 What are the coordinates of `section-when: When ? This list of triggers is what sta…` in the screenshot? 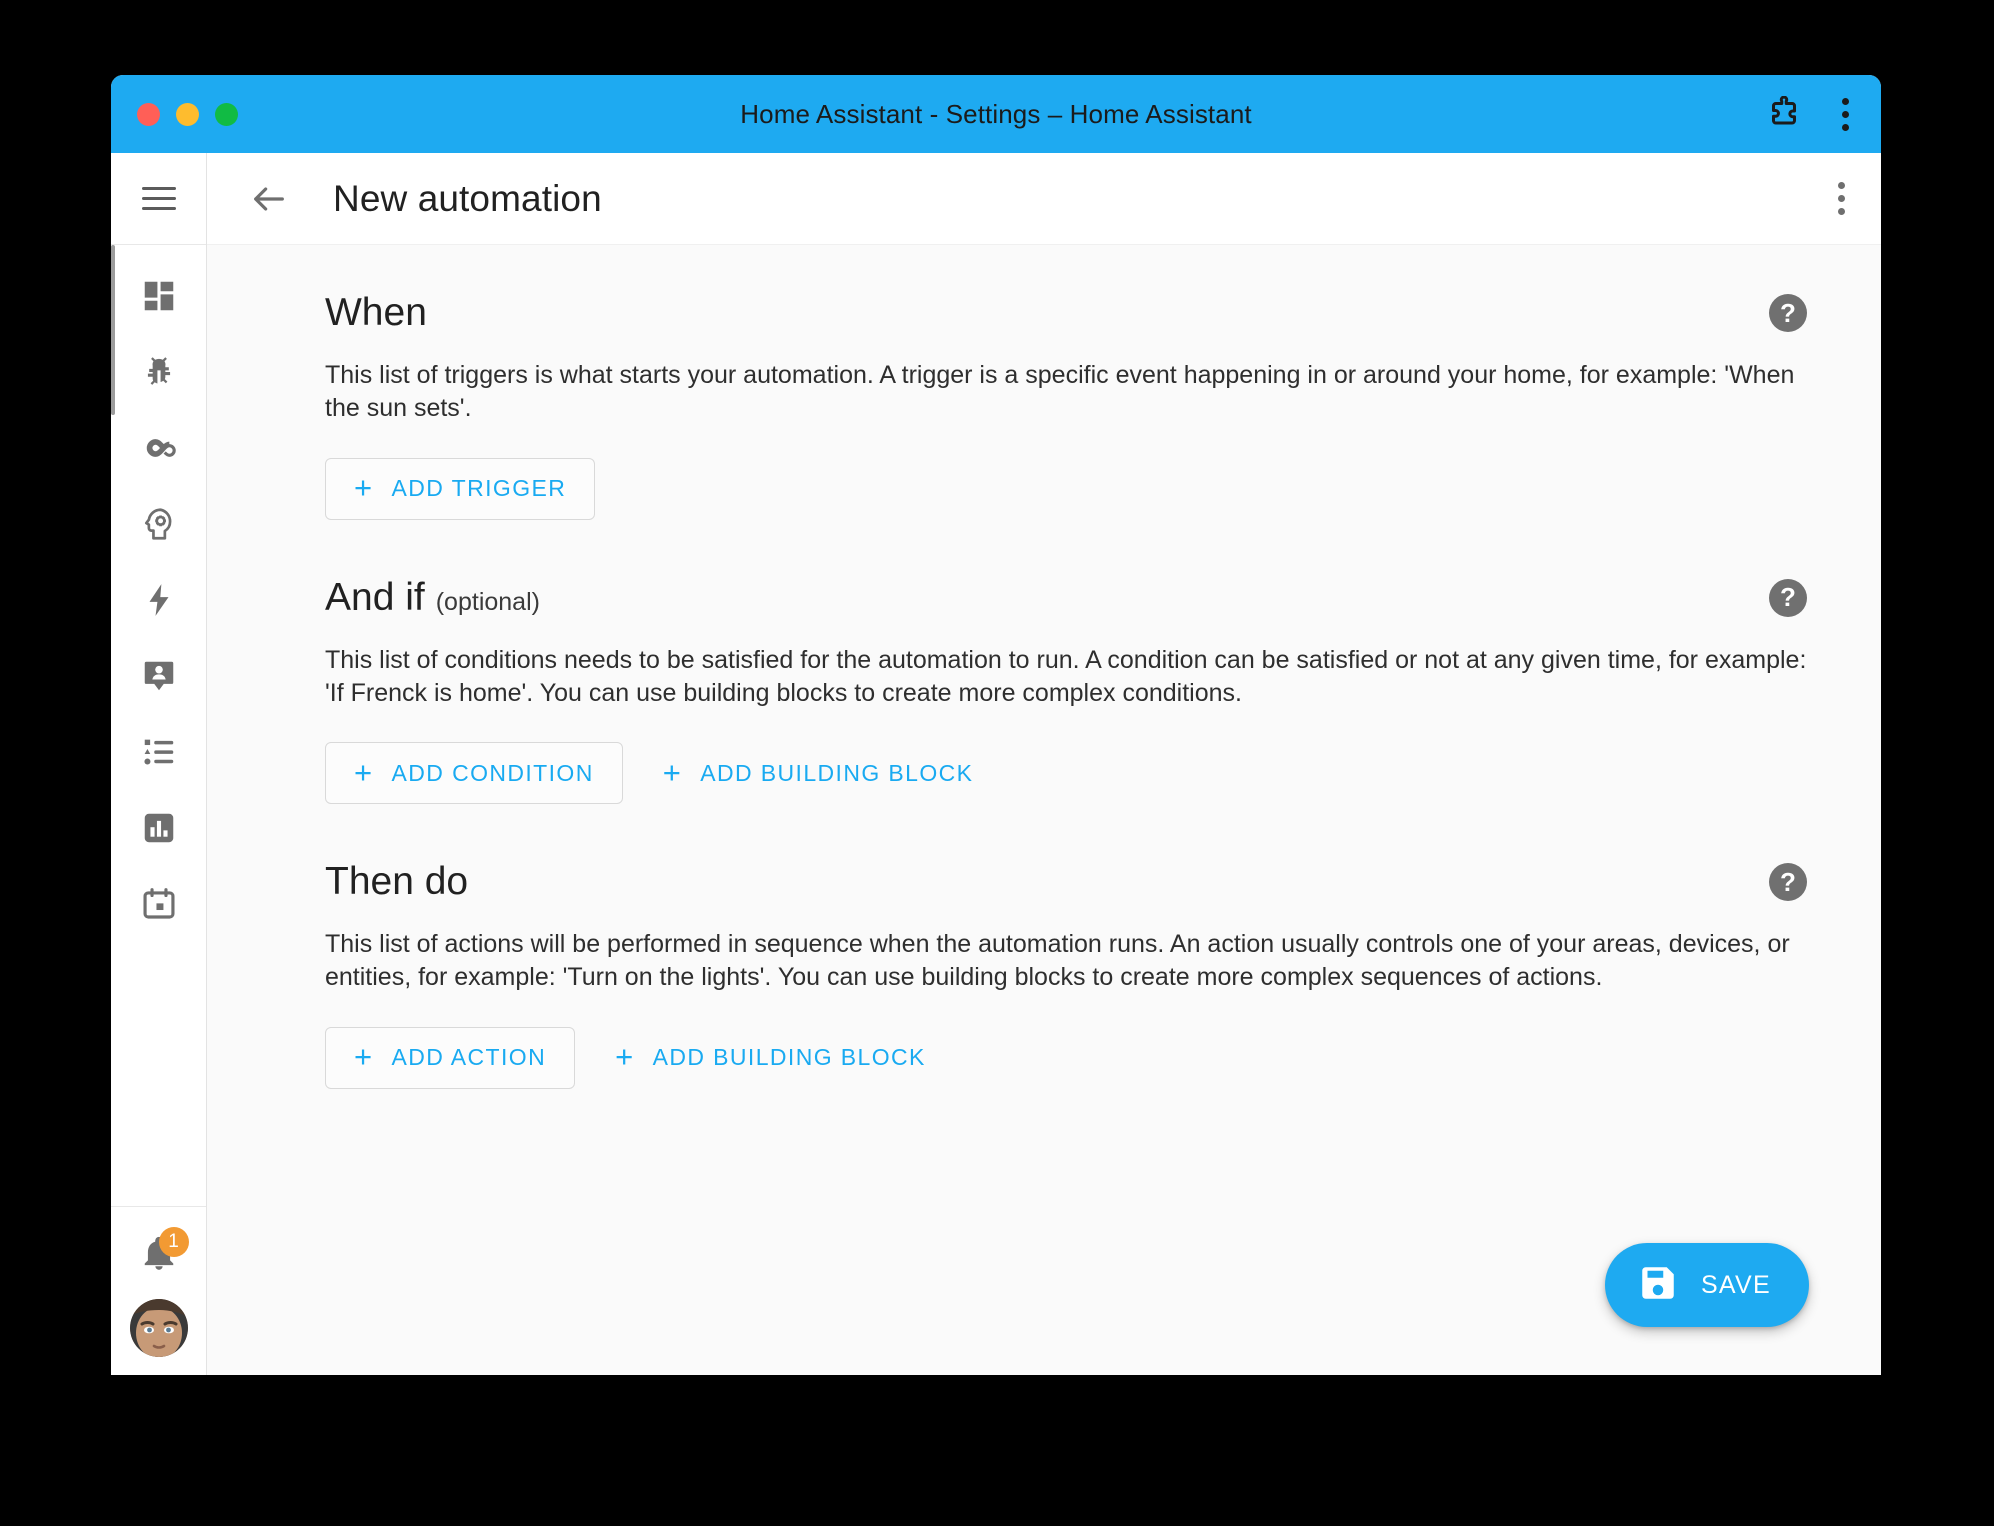 It's located at (1066, 405).